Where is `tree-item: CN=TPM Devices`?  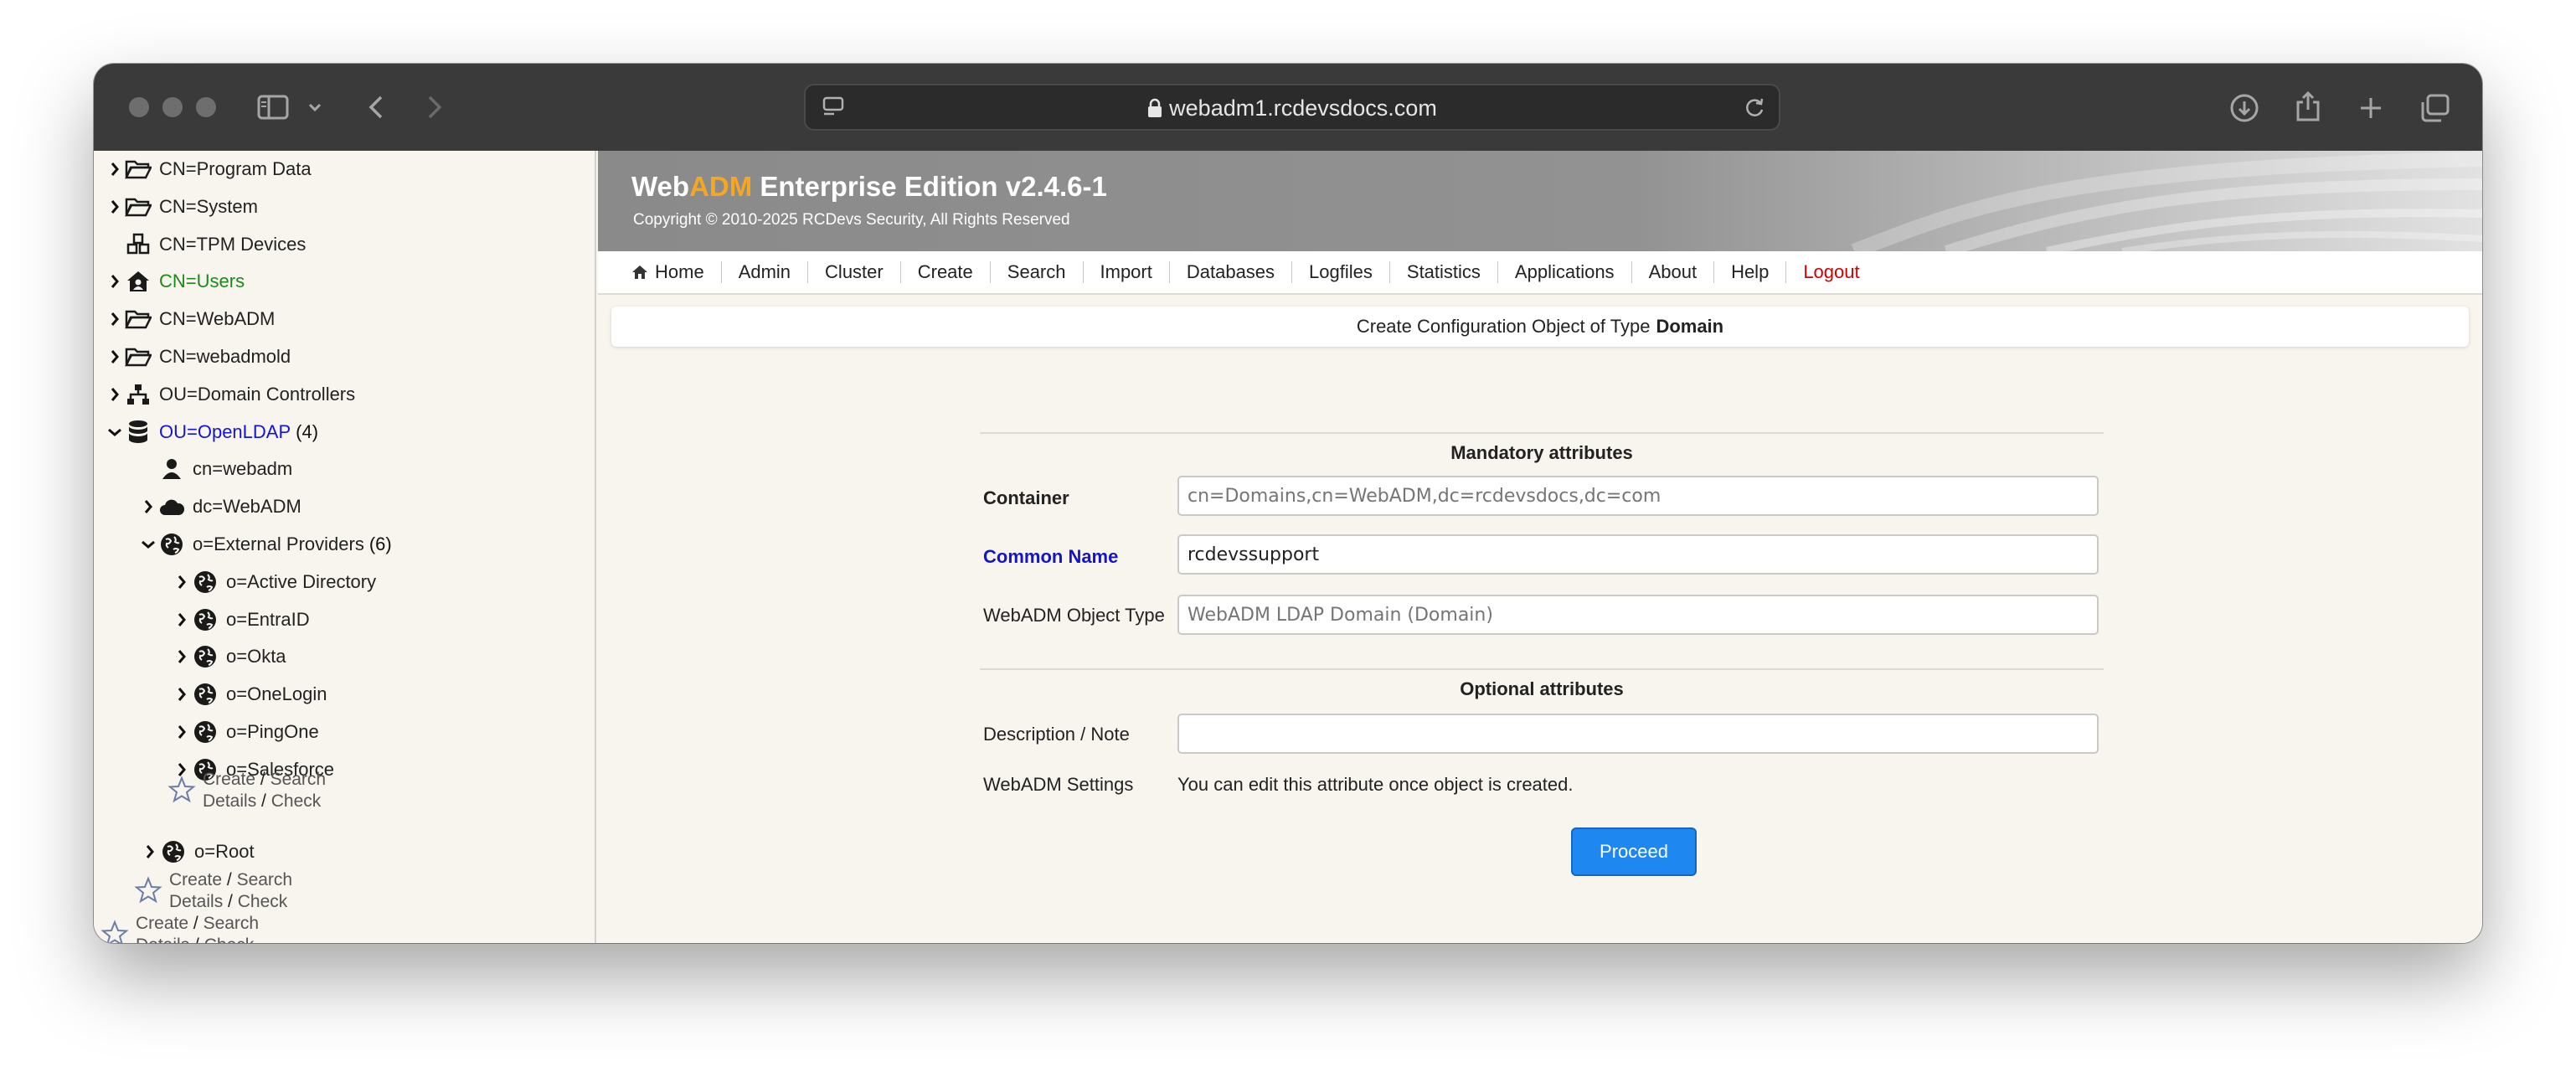 tree-item: CN=TPM Devices is located at coordinates (206, 244).